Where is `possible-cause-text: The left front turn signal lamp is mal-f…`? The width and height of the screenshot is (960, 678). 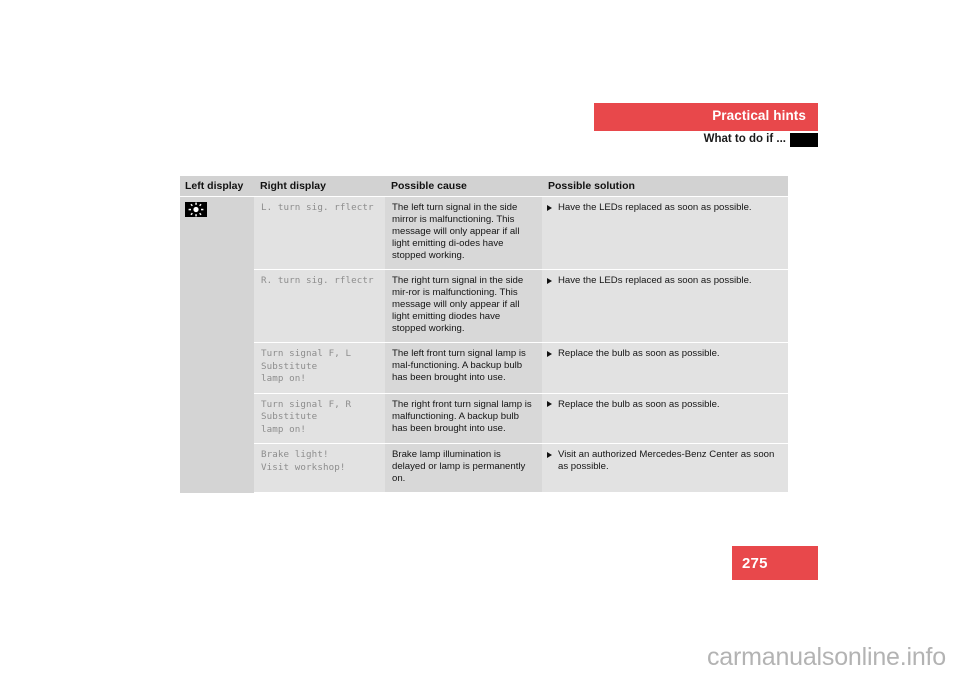
possible-cause-text: The left front turn signal lamp is mal-f… is located at coordinates (463, 368).